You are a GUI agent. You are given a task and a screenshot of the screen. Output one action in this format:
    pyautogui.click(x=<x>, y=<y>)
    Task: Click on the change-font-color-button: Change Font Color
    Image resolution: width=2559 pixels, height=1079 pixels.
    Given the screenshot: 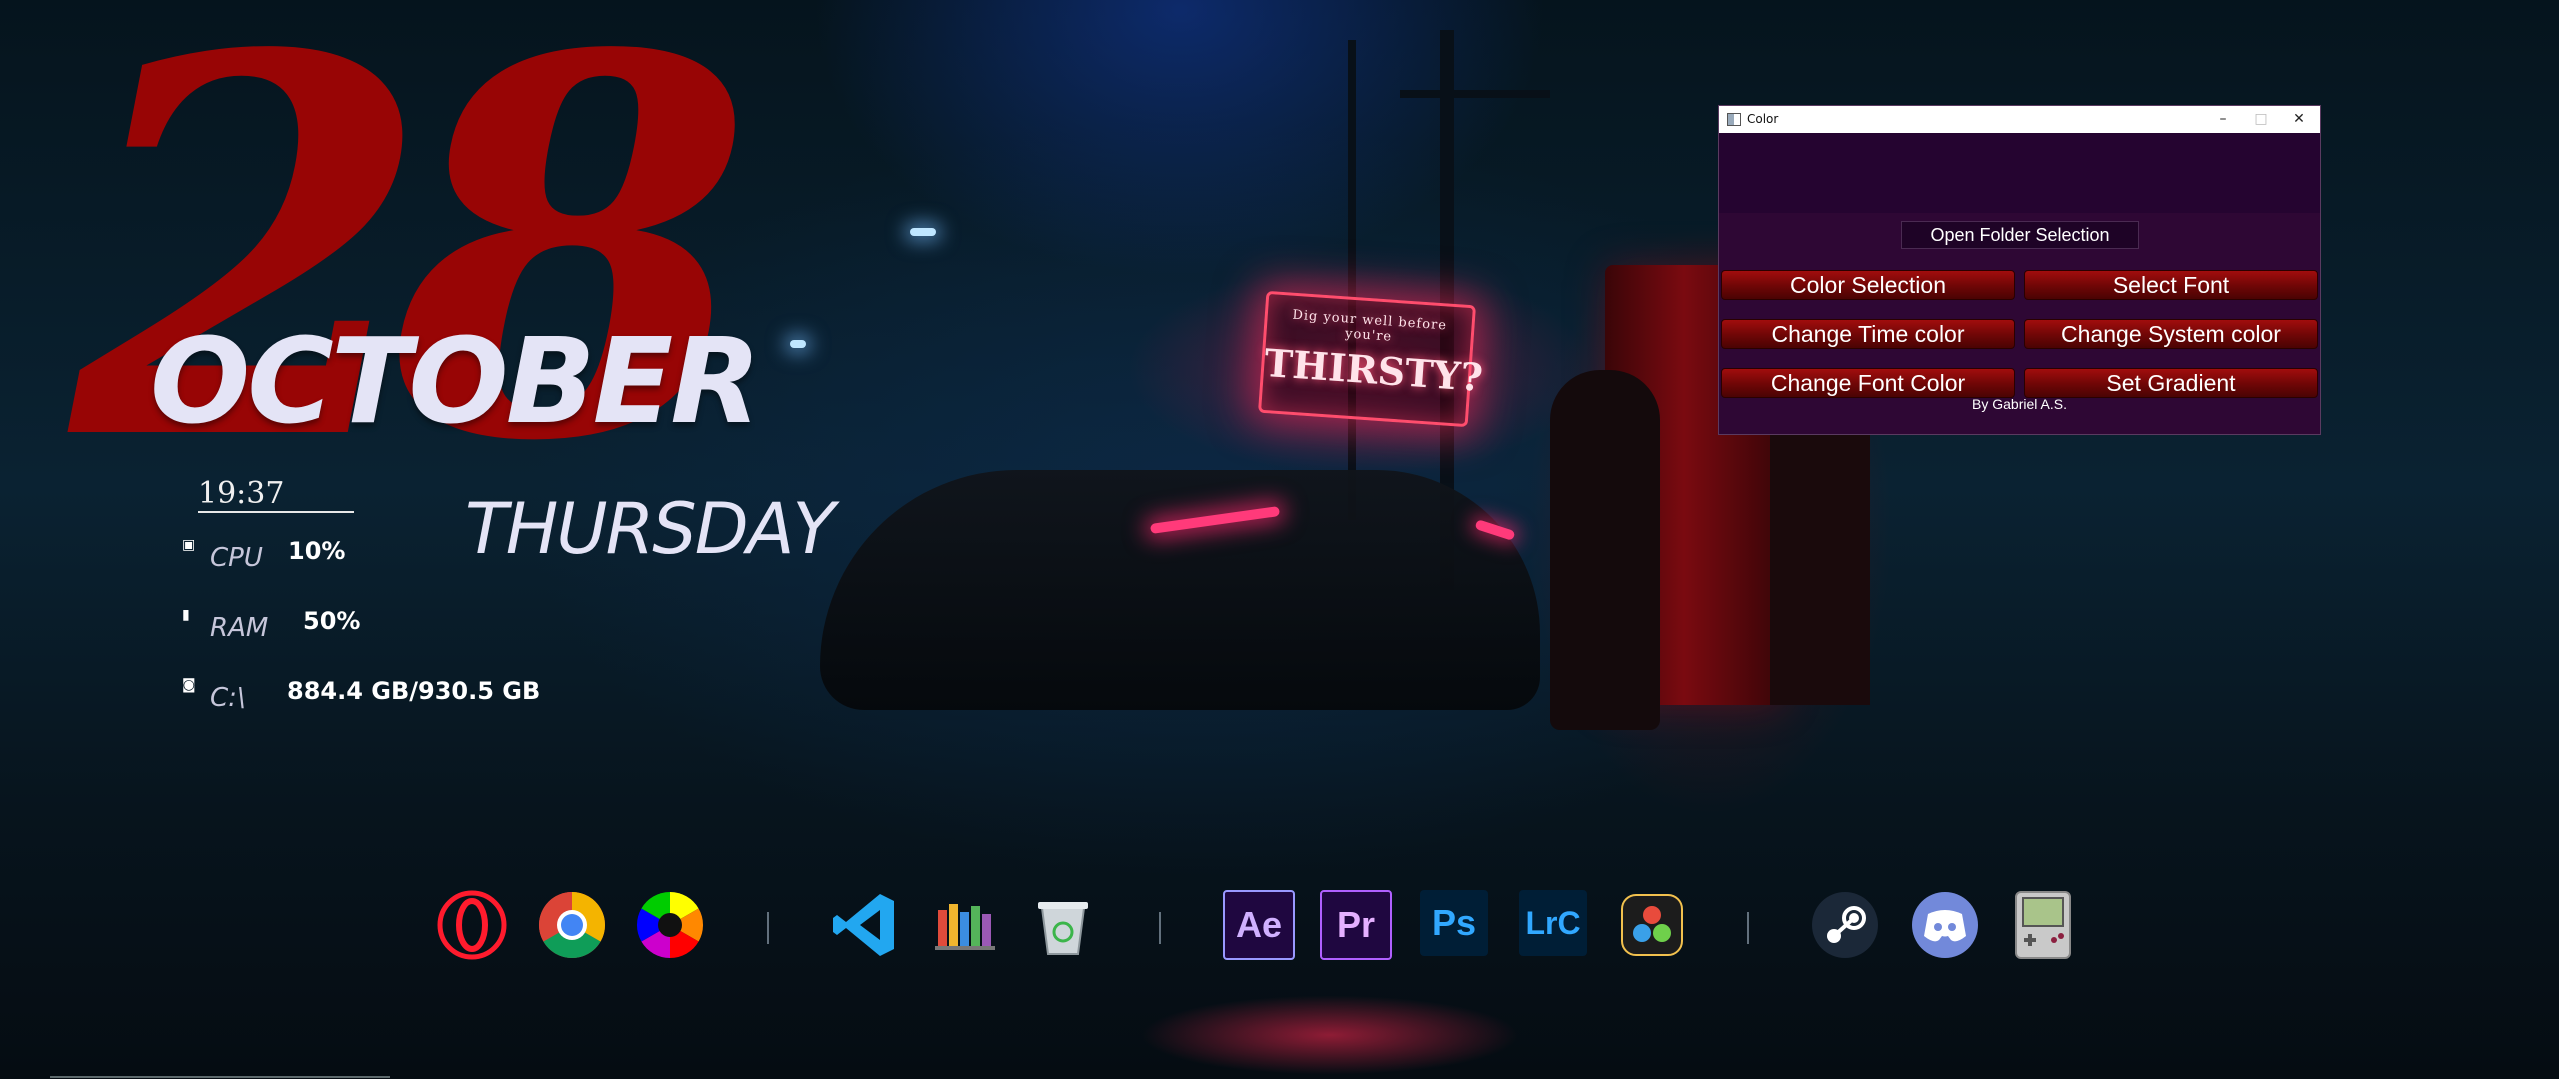 What is the action you would take?
    pyautogui.click(x=1868, y=383)
    